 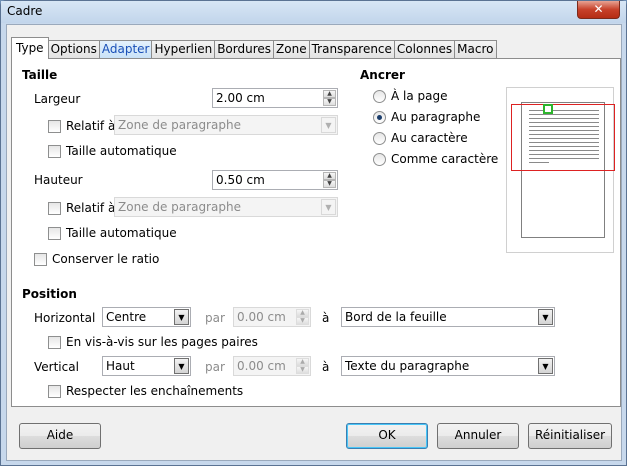 I want to click on vertical-to-combo: Texte du paragraphe ▼, so click(x=448, y=366).